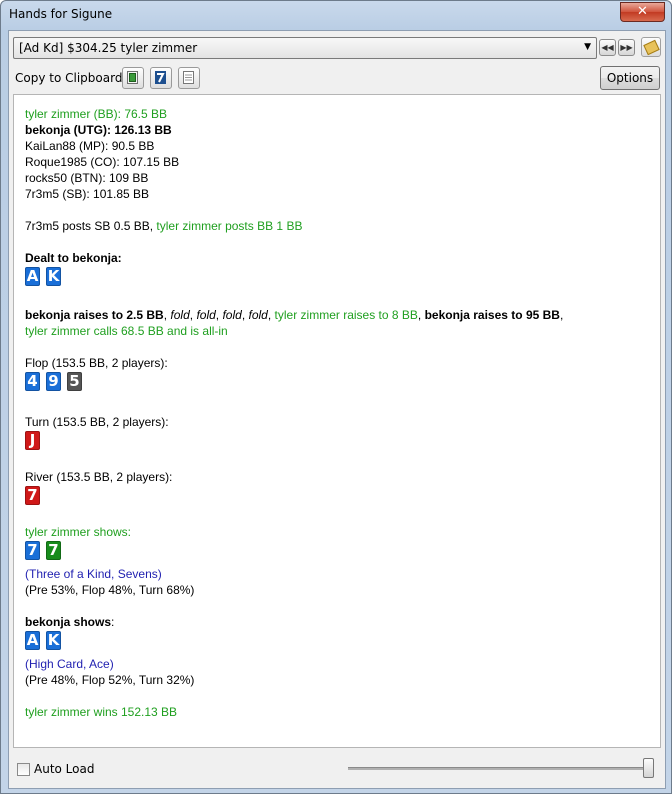  Describe the element at coordinates (337, 768) in the screenshot. I see `footer-bar: Auto Load` at that location.